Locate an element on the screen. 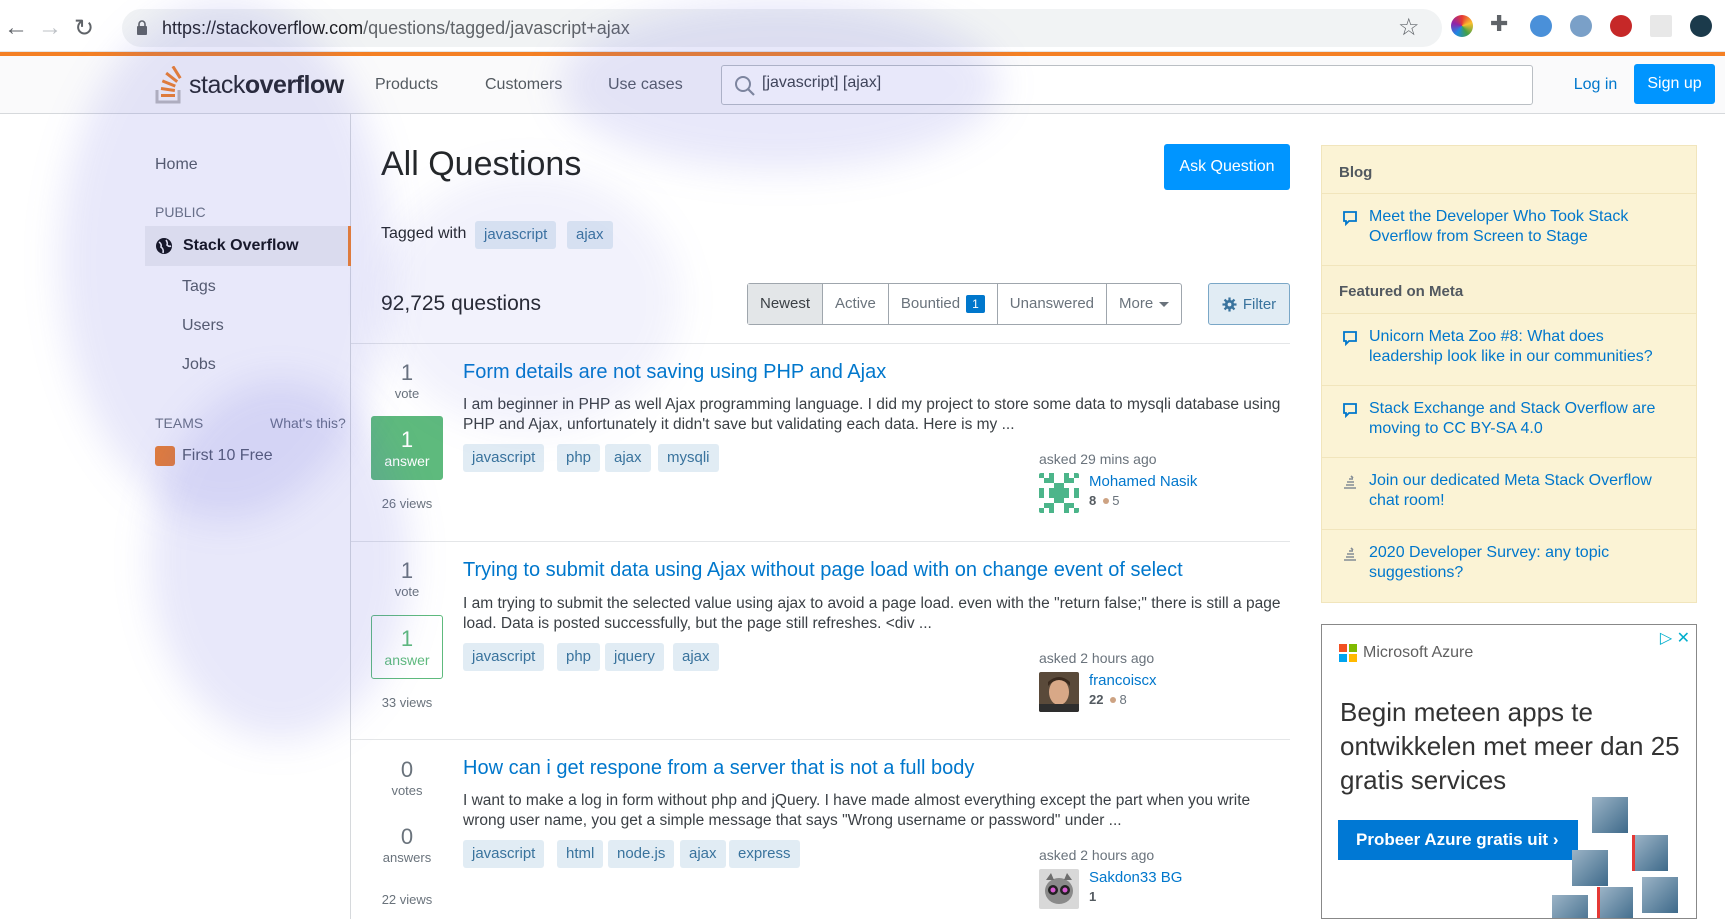  login-button: Log in is located at coordinates (1595, 84).